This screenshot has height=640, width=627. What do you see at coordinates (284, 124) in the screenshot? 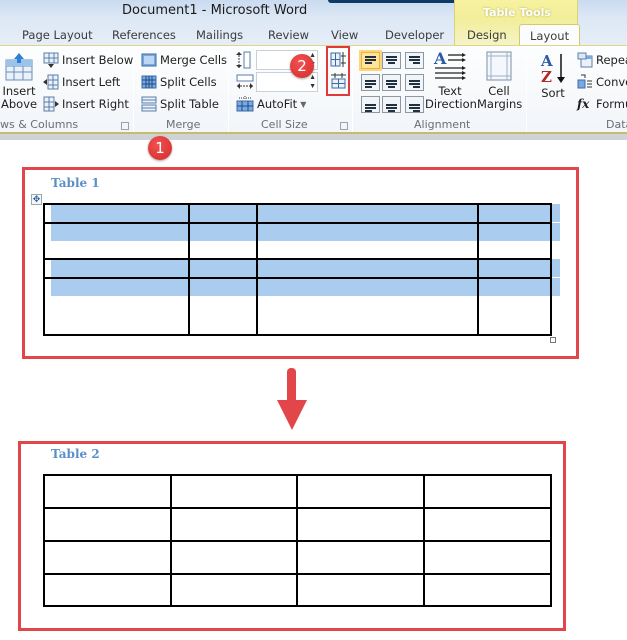
I see `cell-size-group-label: Cell Size` at bounding box center [284, 124].